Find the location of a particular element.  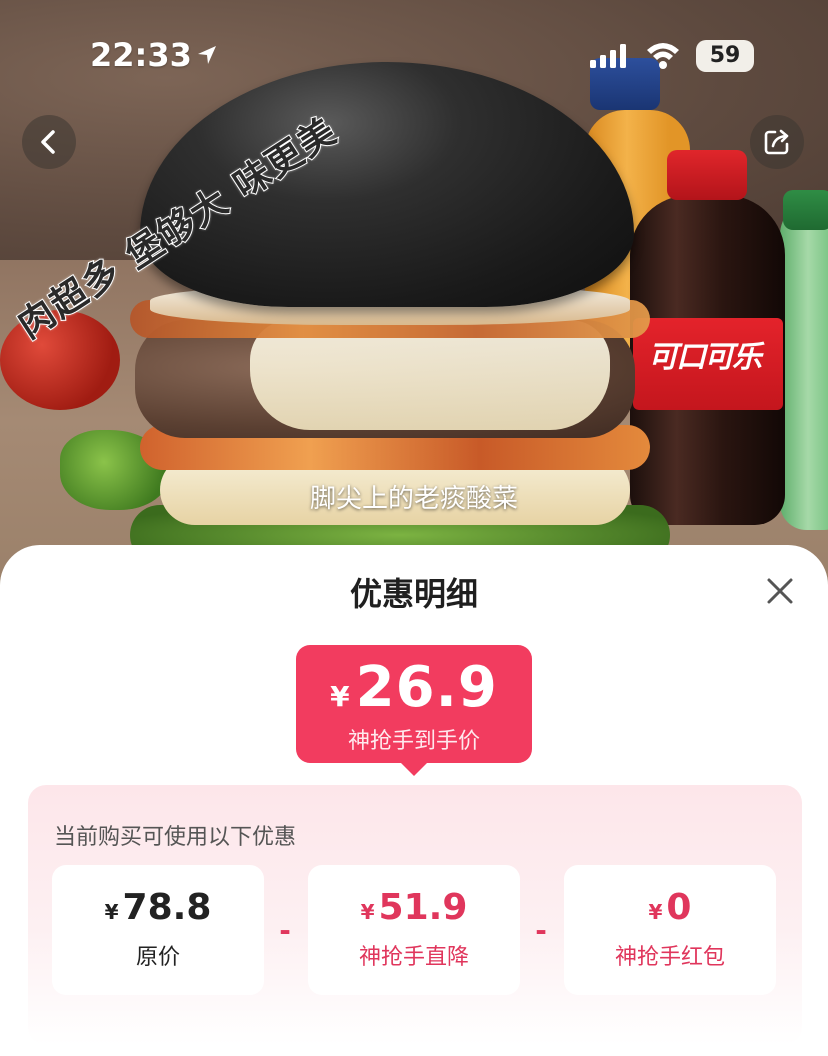

coke-logo: 可口可乐 is located at coordinates (705, 357).